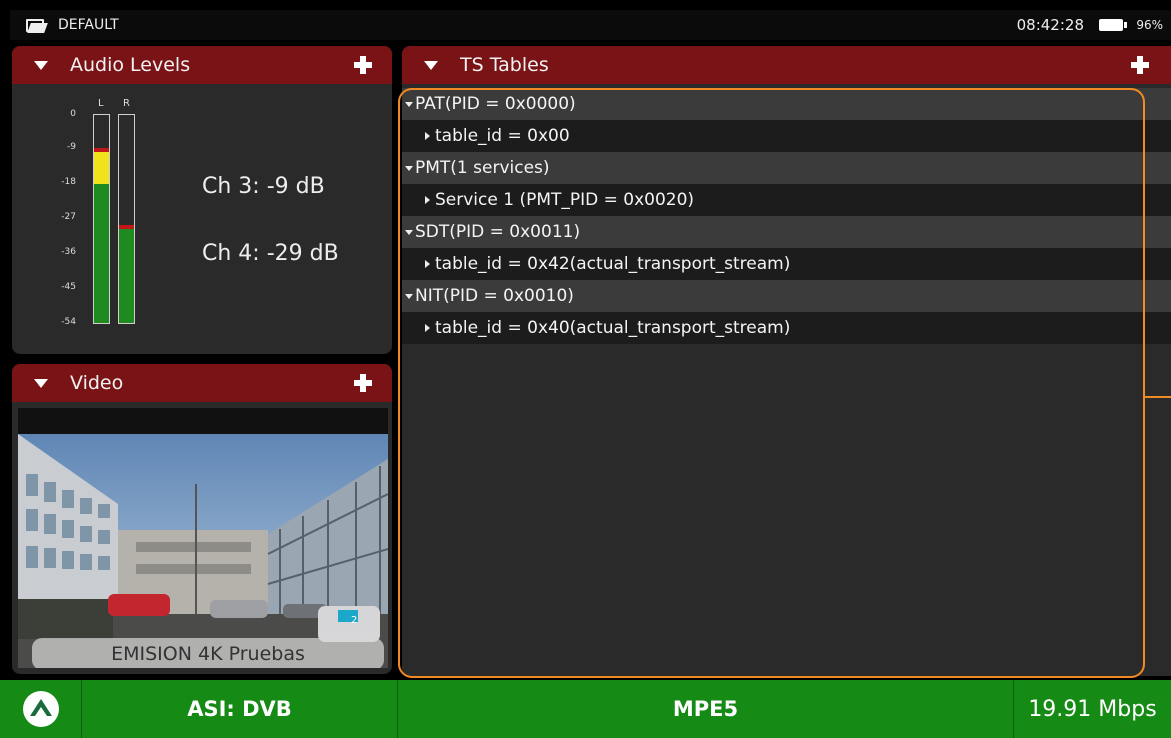 This screenshot has width=1171, height=738. Describe the element at coordinates (202, 383) in the screenshot. I see `video-header: Video` at that location.